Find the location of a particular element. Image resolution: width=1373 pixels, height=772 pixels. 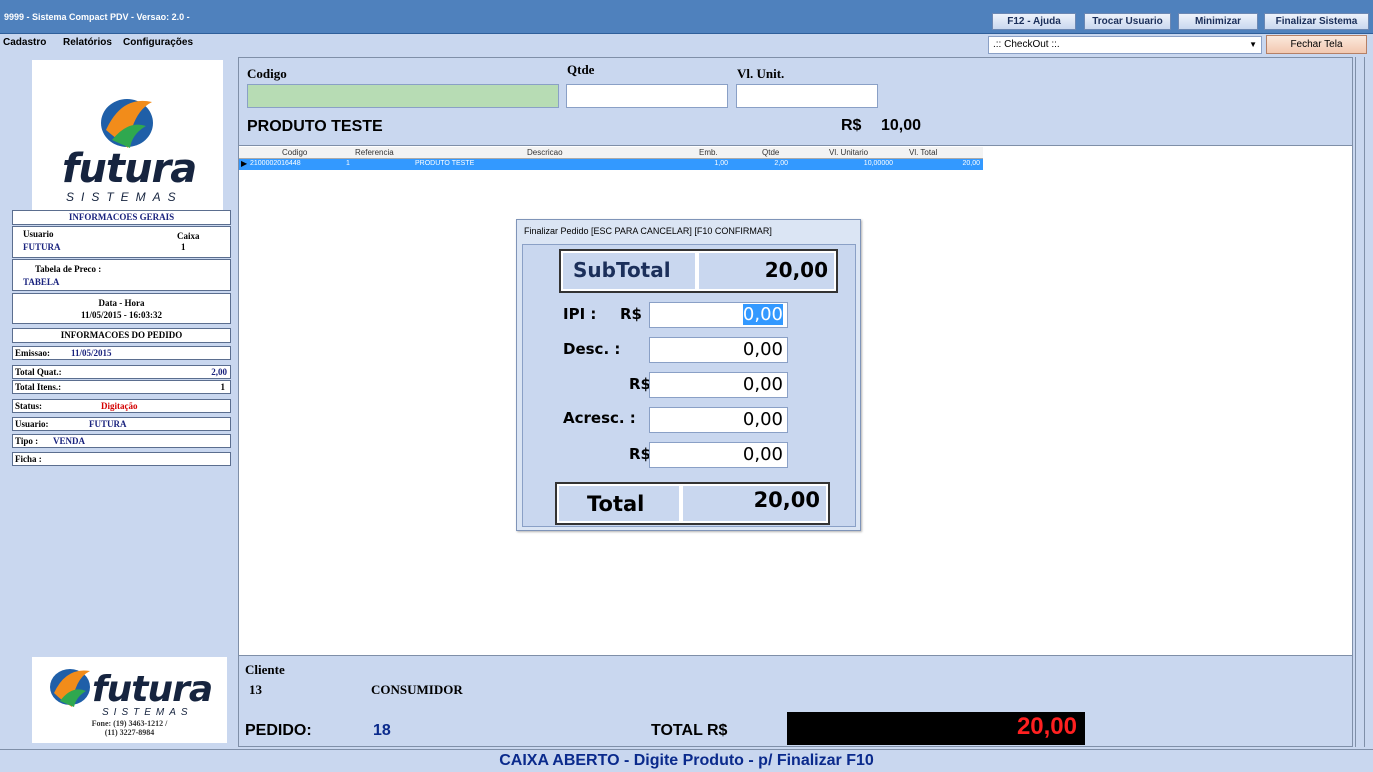

emission-value: 11/05/2015 is located at coordinates (91, 353).